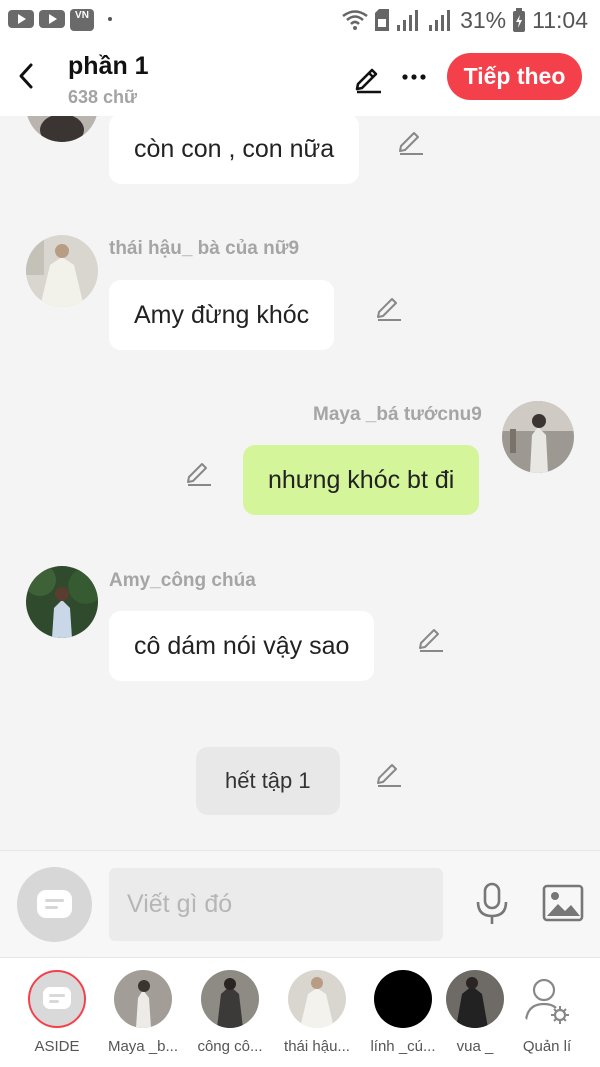 The width and height of the screenshot is (600, 1067). Describe the element at coordinates (300, 20) in the screenshot. I see `status-bar: VN 31% 11:04` at that location.